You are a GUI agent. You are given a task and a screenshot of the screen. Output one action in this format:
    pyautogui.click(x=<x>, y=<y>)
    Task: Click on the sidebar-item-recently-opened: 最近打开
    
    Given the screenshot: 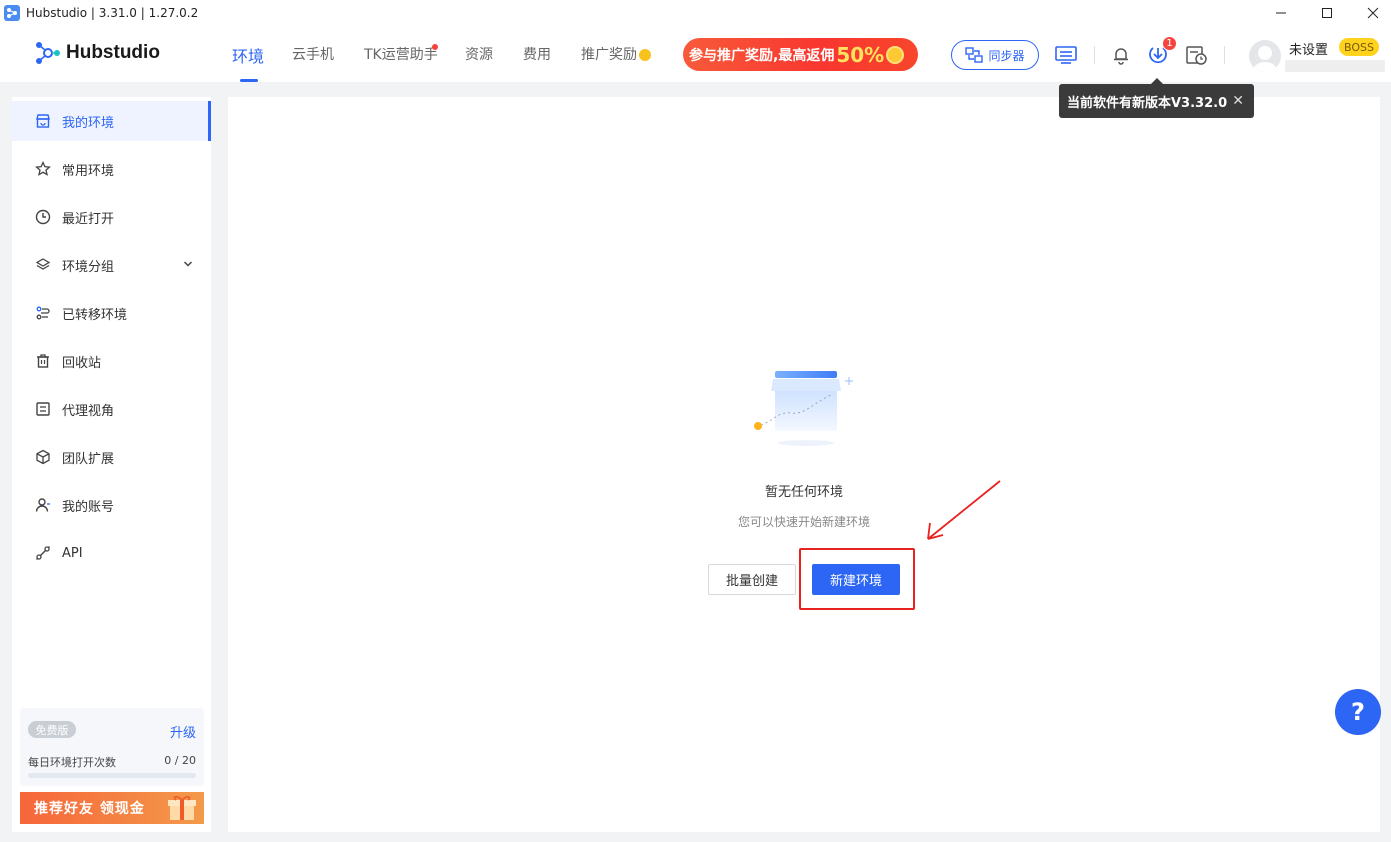 What is the action you would take?
    pyautogui.click(x=111, y=217)
    